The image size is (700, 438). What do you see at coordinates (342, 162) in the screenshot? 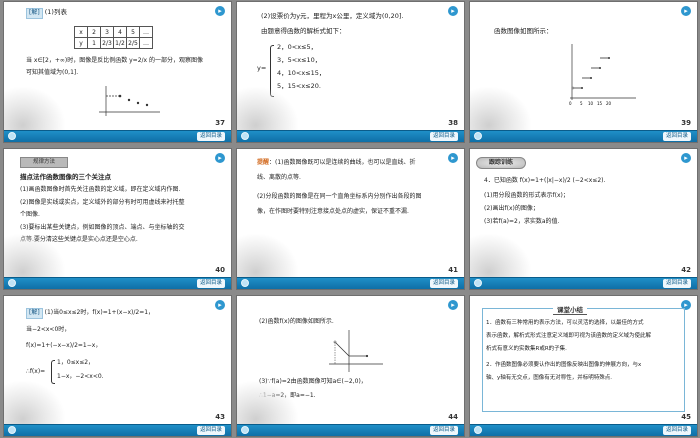
I see `text-line: ：(1)函数图像既可以是连续的曲线，也可以是直线、折` at bounding box center [342, 162].